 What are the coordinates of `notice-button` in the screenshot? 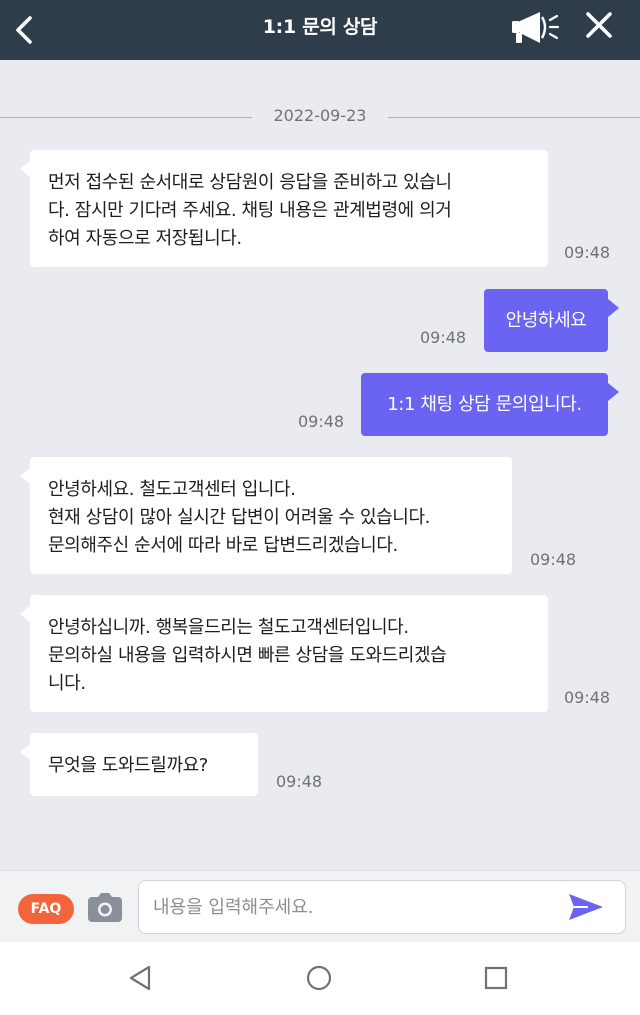 It's located at (536, 28).